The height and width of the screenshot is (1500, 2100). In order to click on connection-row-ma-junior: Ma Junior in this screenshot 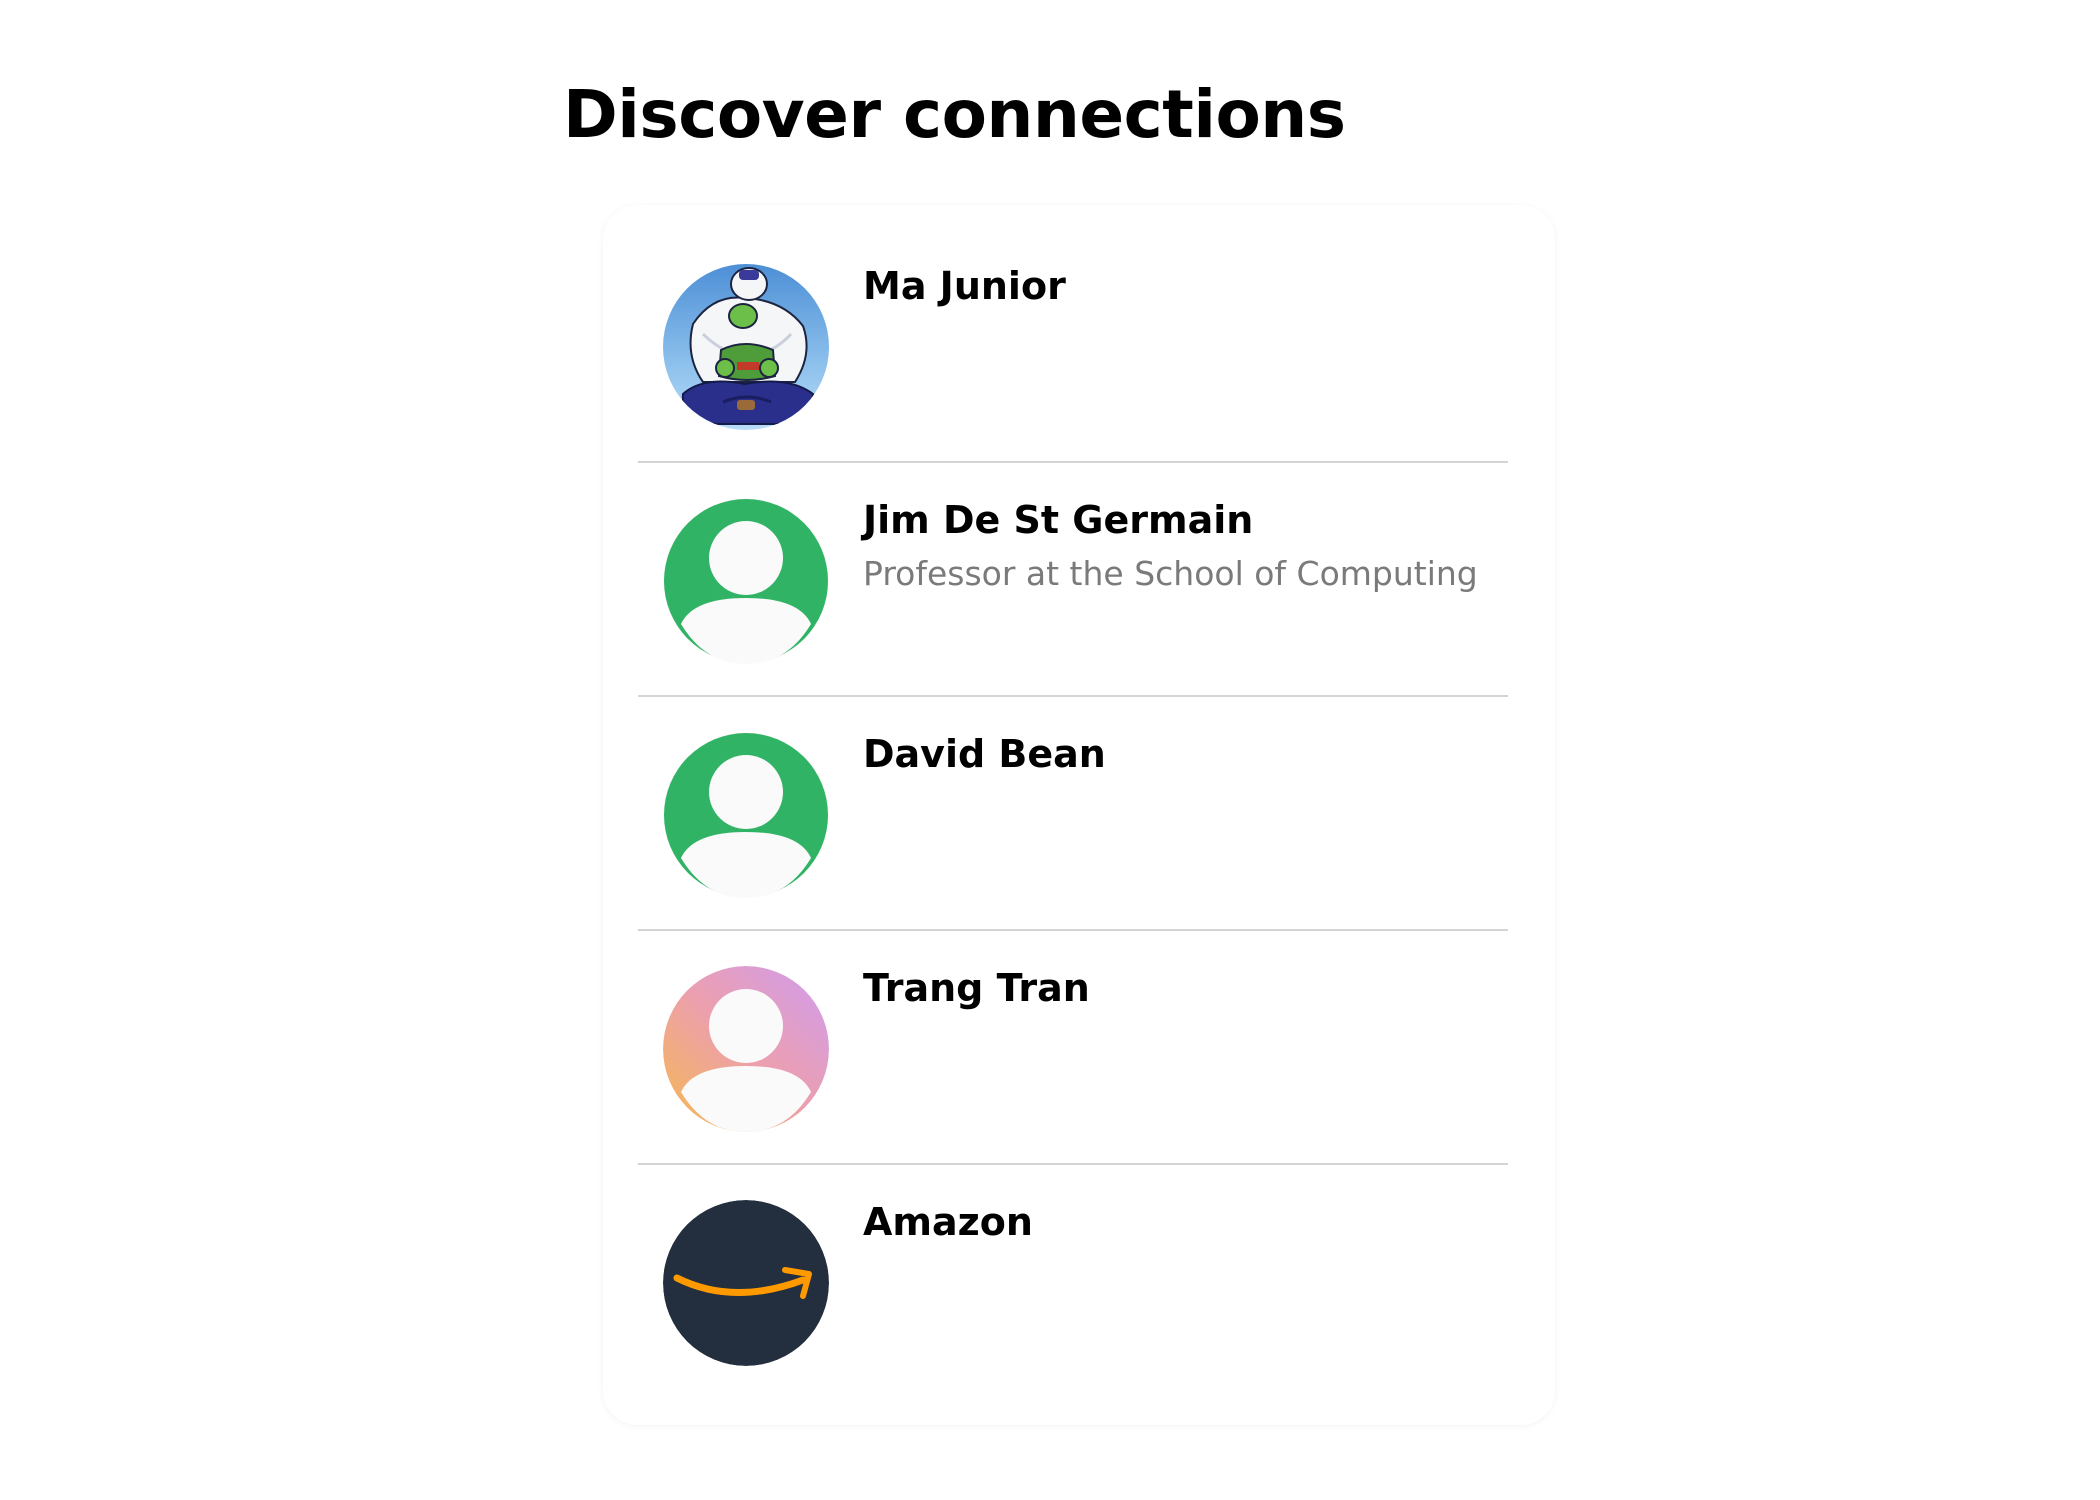, I will do `click(1073, 346)`.